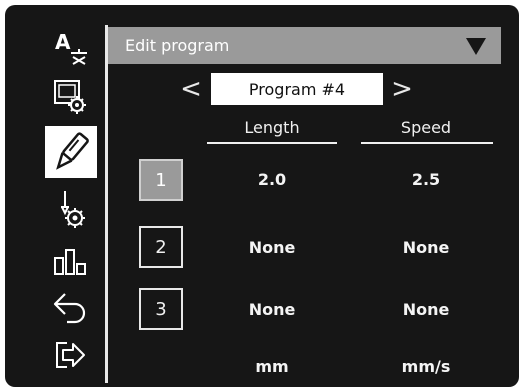 The height and width of the screenshot is (392, 524). I want to click on length-value-2: None, so click(272, 247).